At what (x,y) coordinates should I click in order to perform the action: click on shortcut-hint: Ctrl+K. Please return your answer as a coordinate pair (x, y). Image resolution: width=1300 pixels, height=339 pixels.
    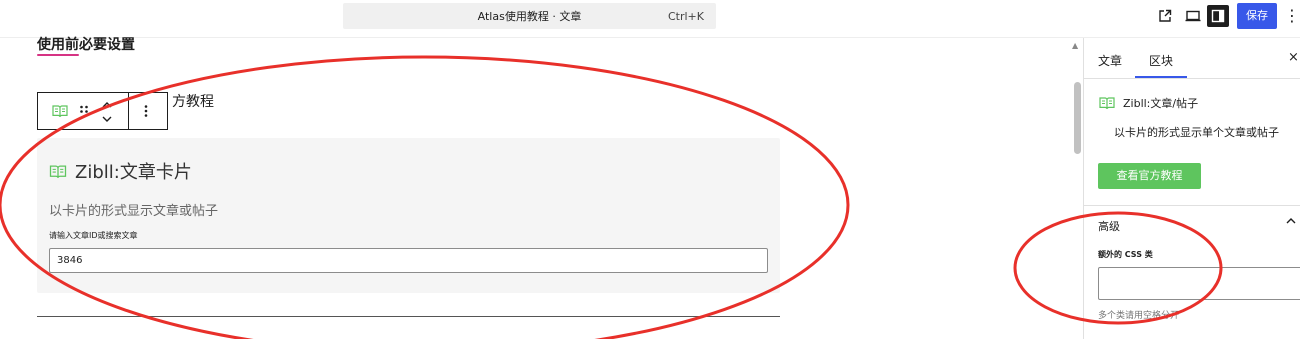
    Looking at the image, I should click on (685, 16).